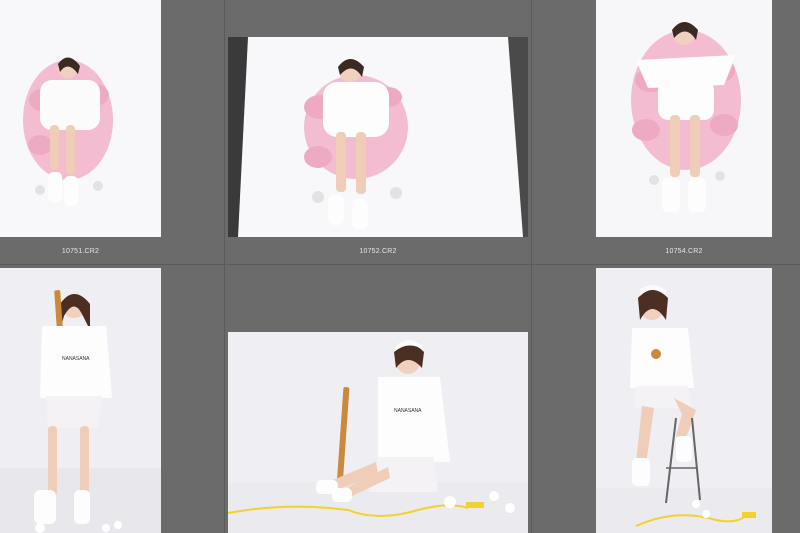 The image size is (800, 533). I want to click on thumbnail-filename: 10752.CR2, so click(378, 251).